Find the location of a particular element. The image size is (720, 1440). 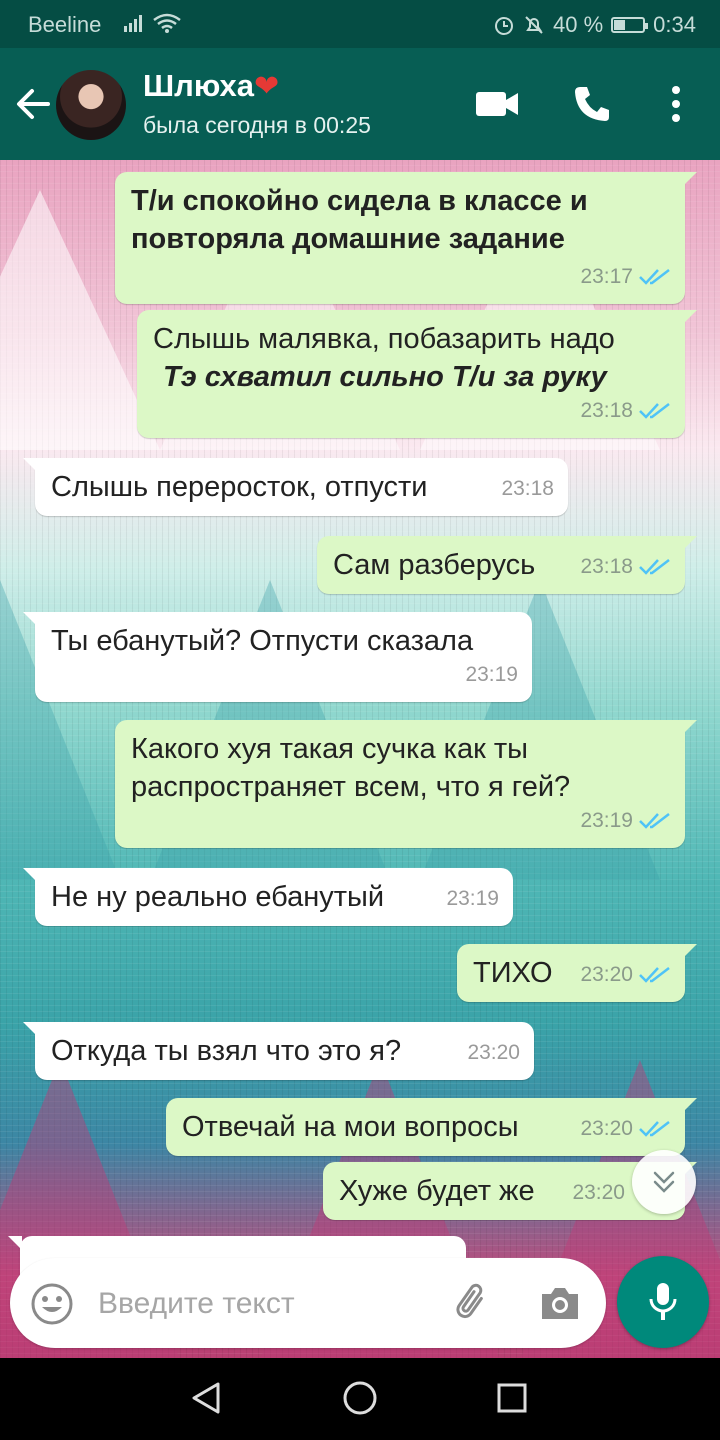

emoji-icon is located at coordinates (52, 1304).